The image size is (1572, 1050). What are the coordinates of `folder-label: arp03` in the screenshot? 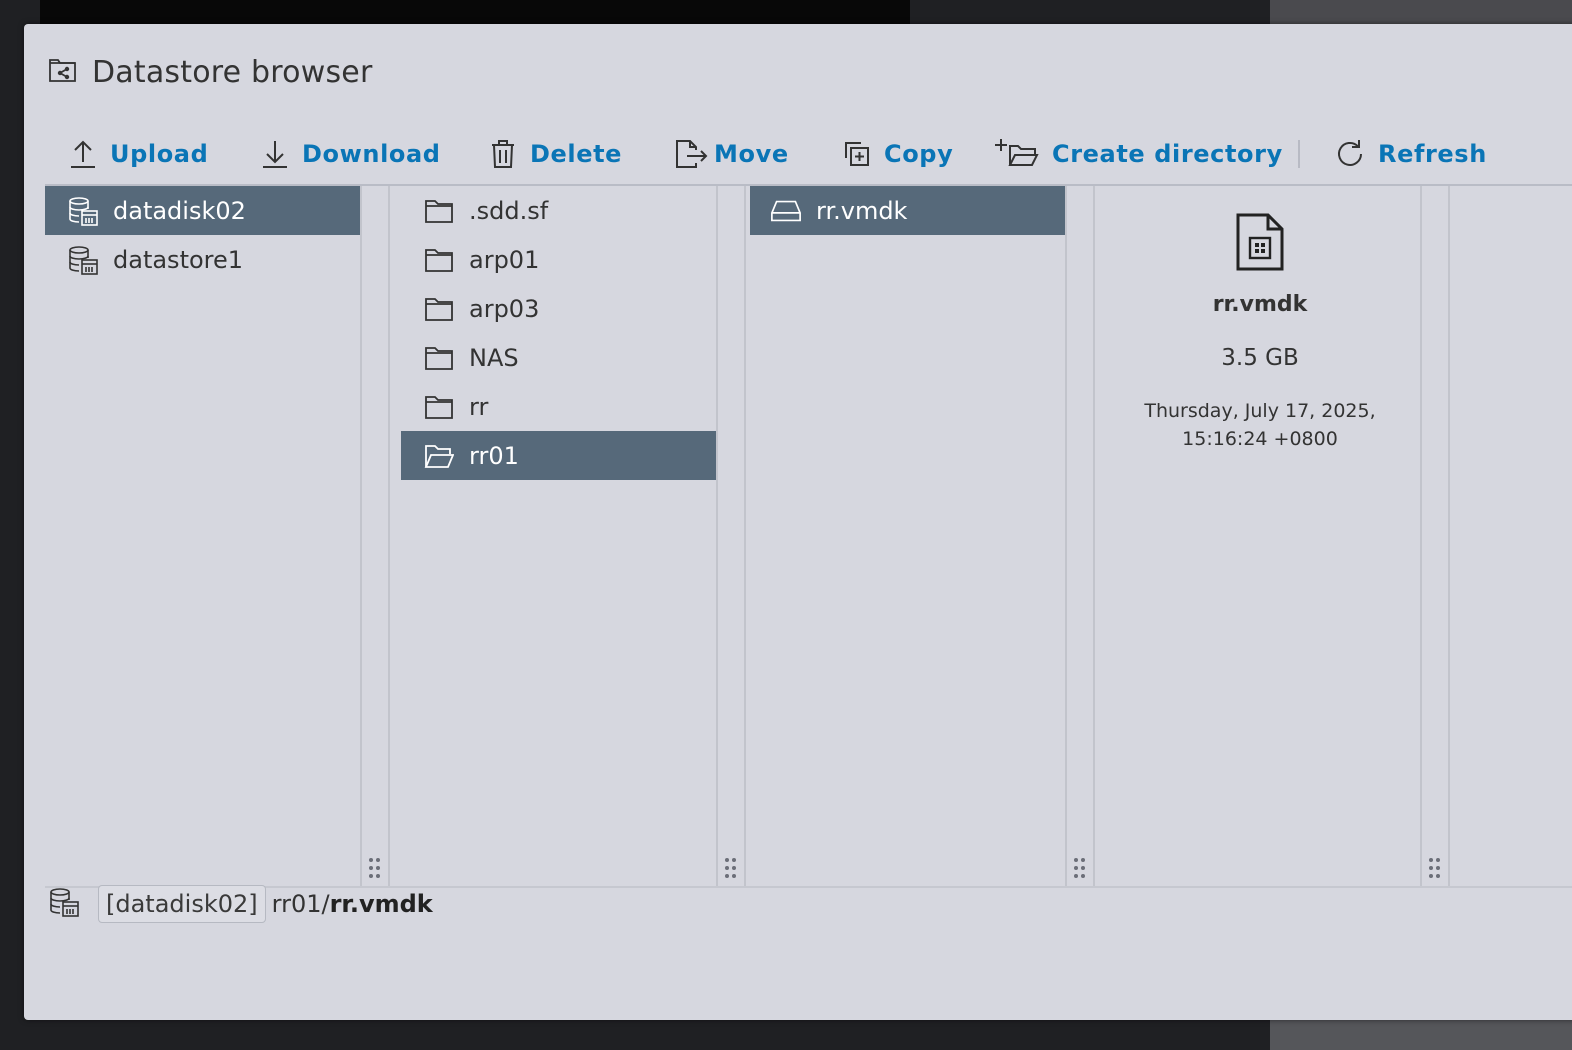 It's located at (504, 308).